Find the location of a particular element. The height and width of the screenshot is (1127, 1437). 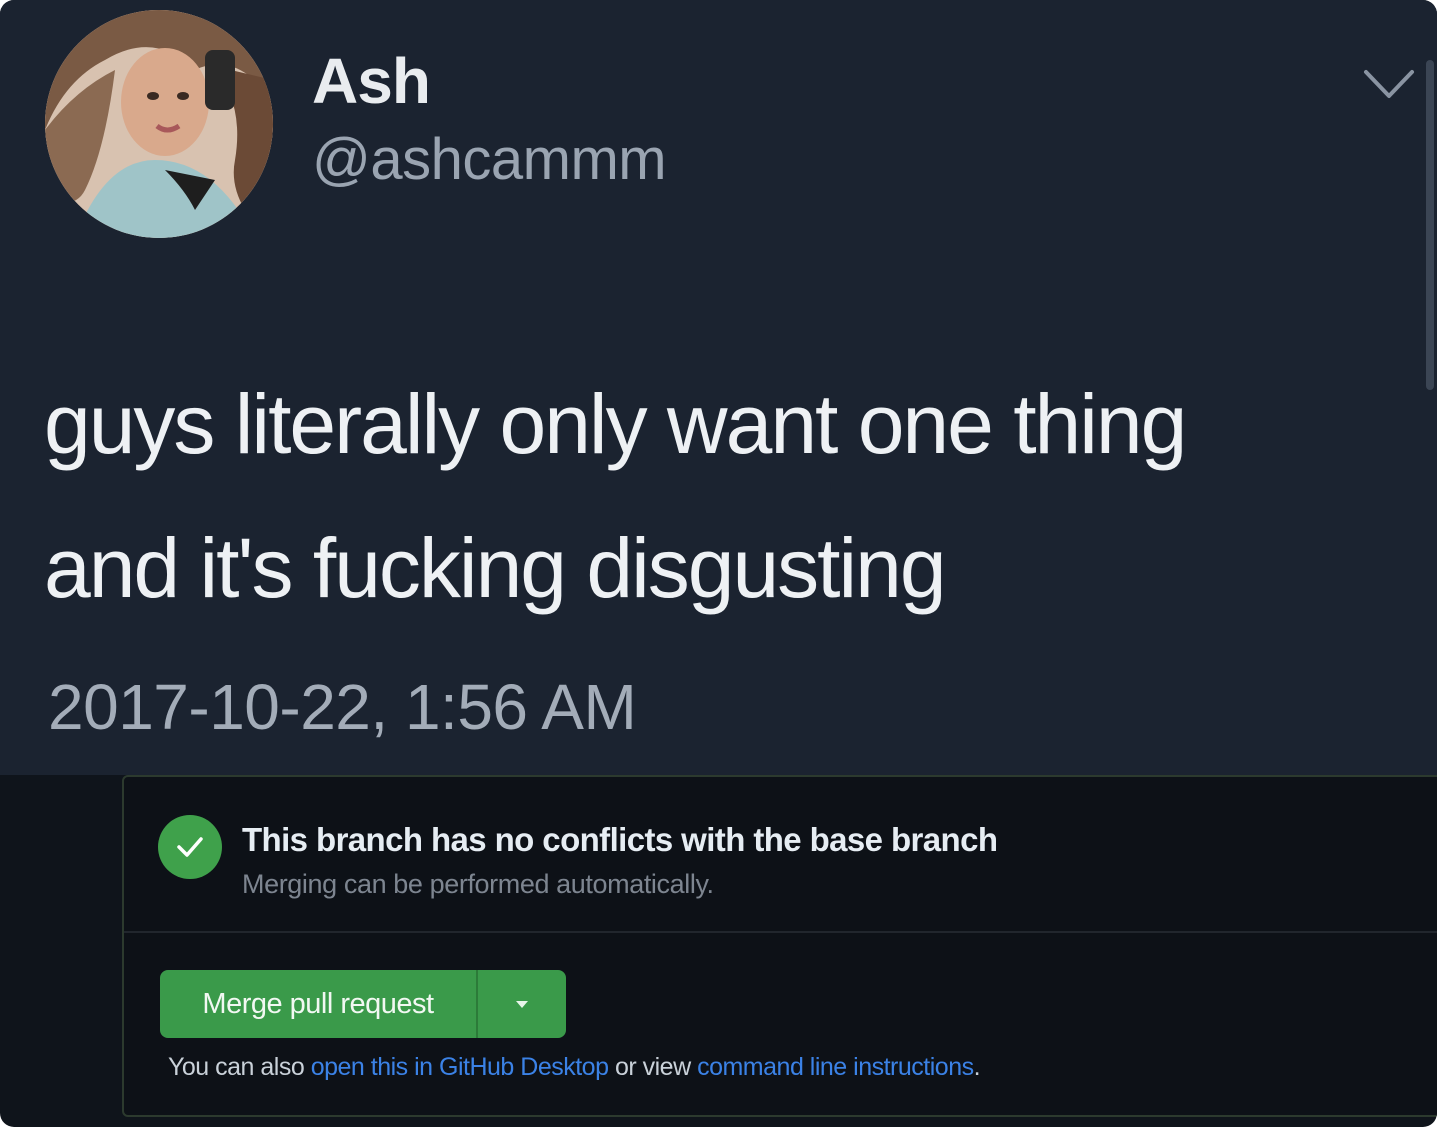

caret-down-icon is located at coordinates (522, 1004).